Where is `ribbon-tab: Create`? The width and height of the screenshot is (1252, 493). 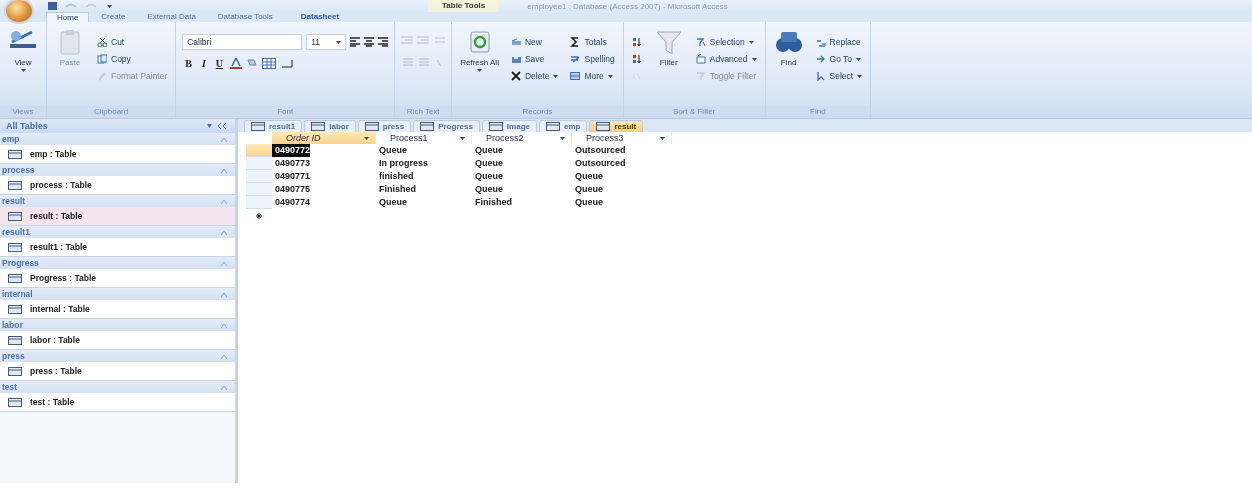
ribbon-tab: Create is located at coordinates (113, 17).